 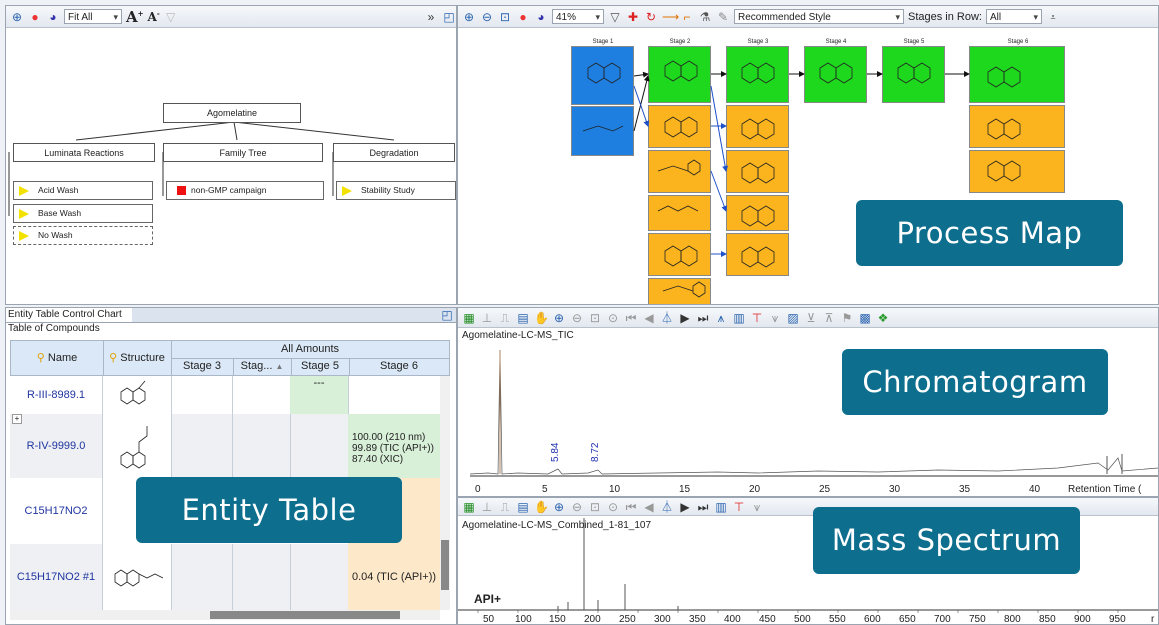 I want to click on x-tick: 850, so click(x=1047, y=619).